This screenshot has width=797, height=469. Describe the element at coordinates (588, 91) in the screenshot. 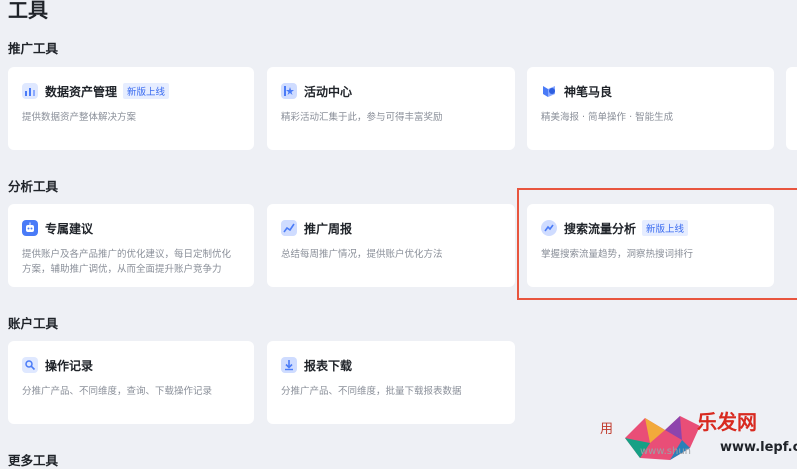

I see `card-title: 神笔马良` at that location.